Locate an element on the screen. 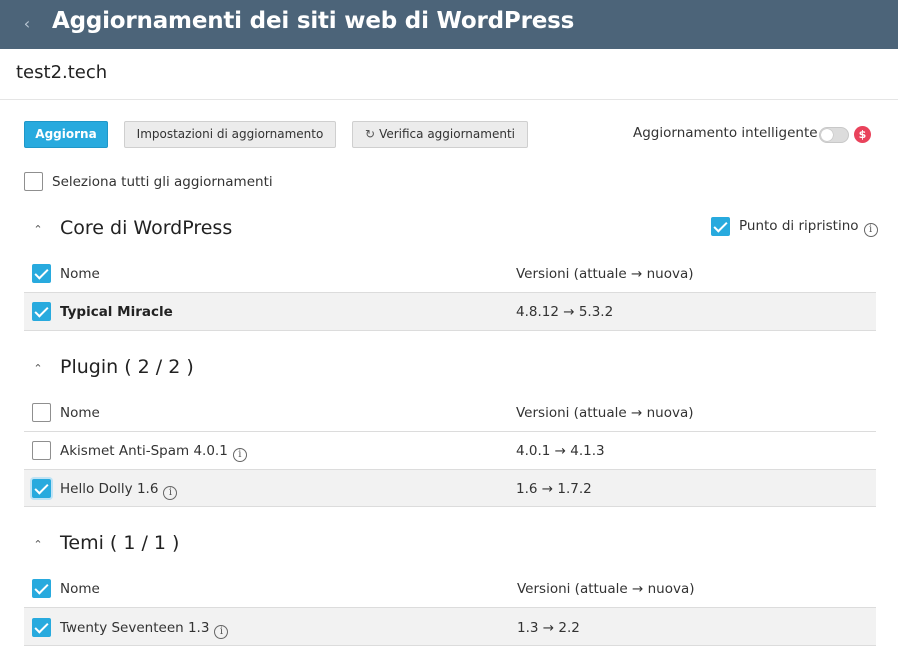 The image size is (898, 647). core-row-name: Typical Miracle is located at coordinates (116, 312).